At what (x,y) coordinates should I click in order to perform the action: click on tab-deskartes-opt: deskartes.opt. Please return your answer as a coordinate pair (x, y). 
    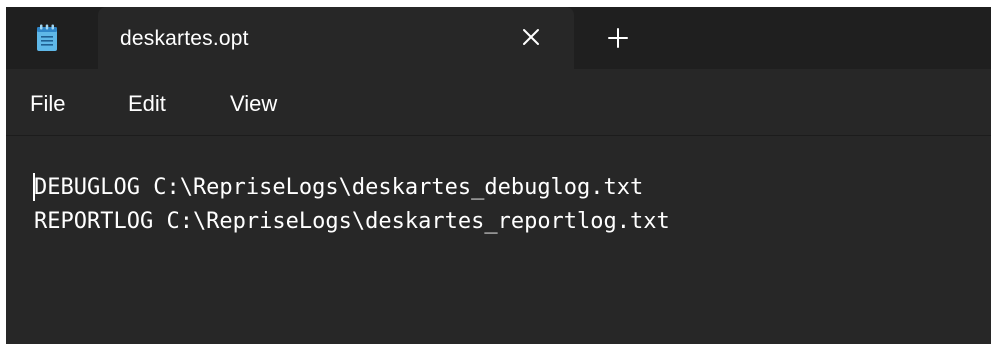
    Looking at the image, I should click on (336, 38).